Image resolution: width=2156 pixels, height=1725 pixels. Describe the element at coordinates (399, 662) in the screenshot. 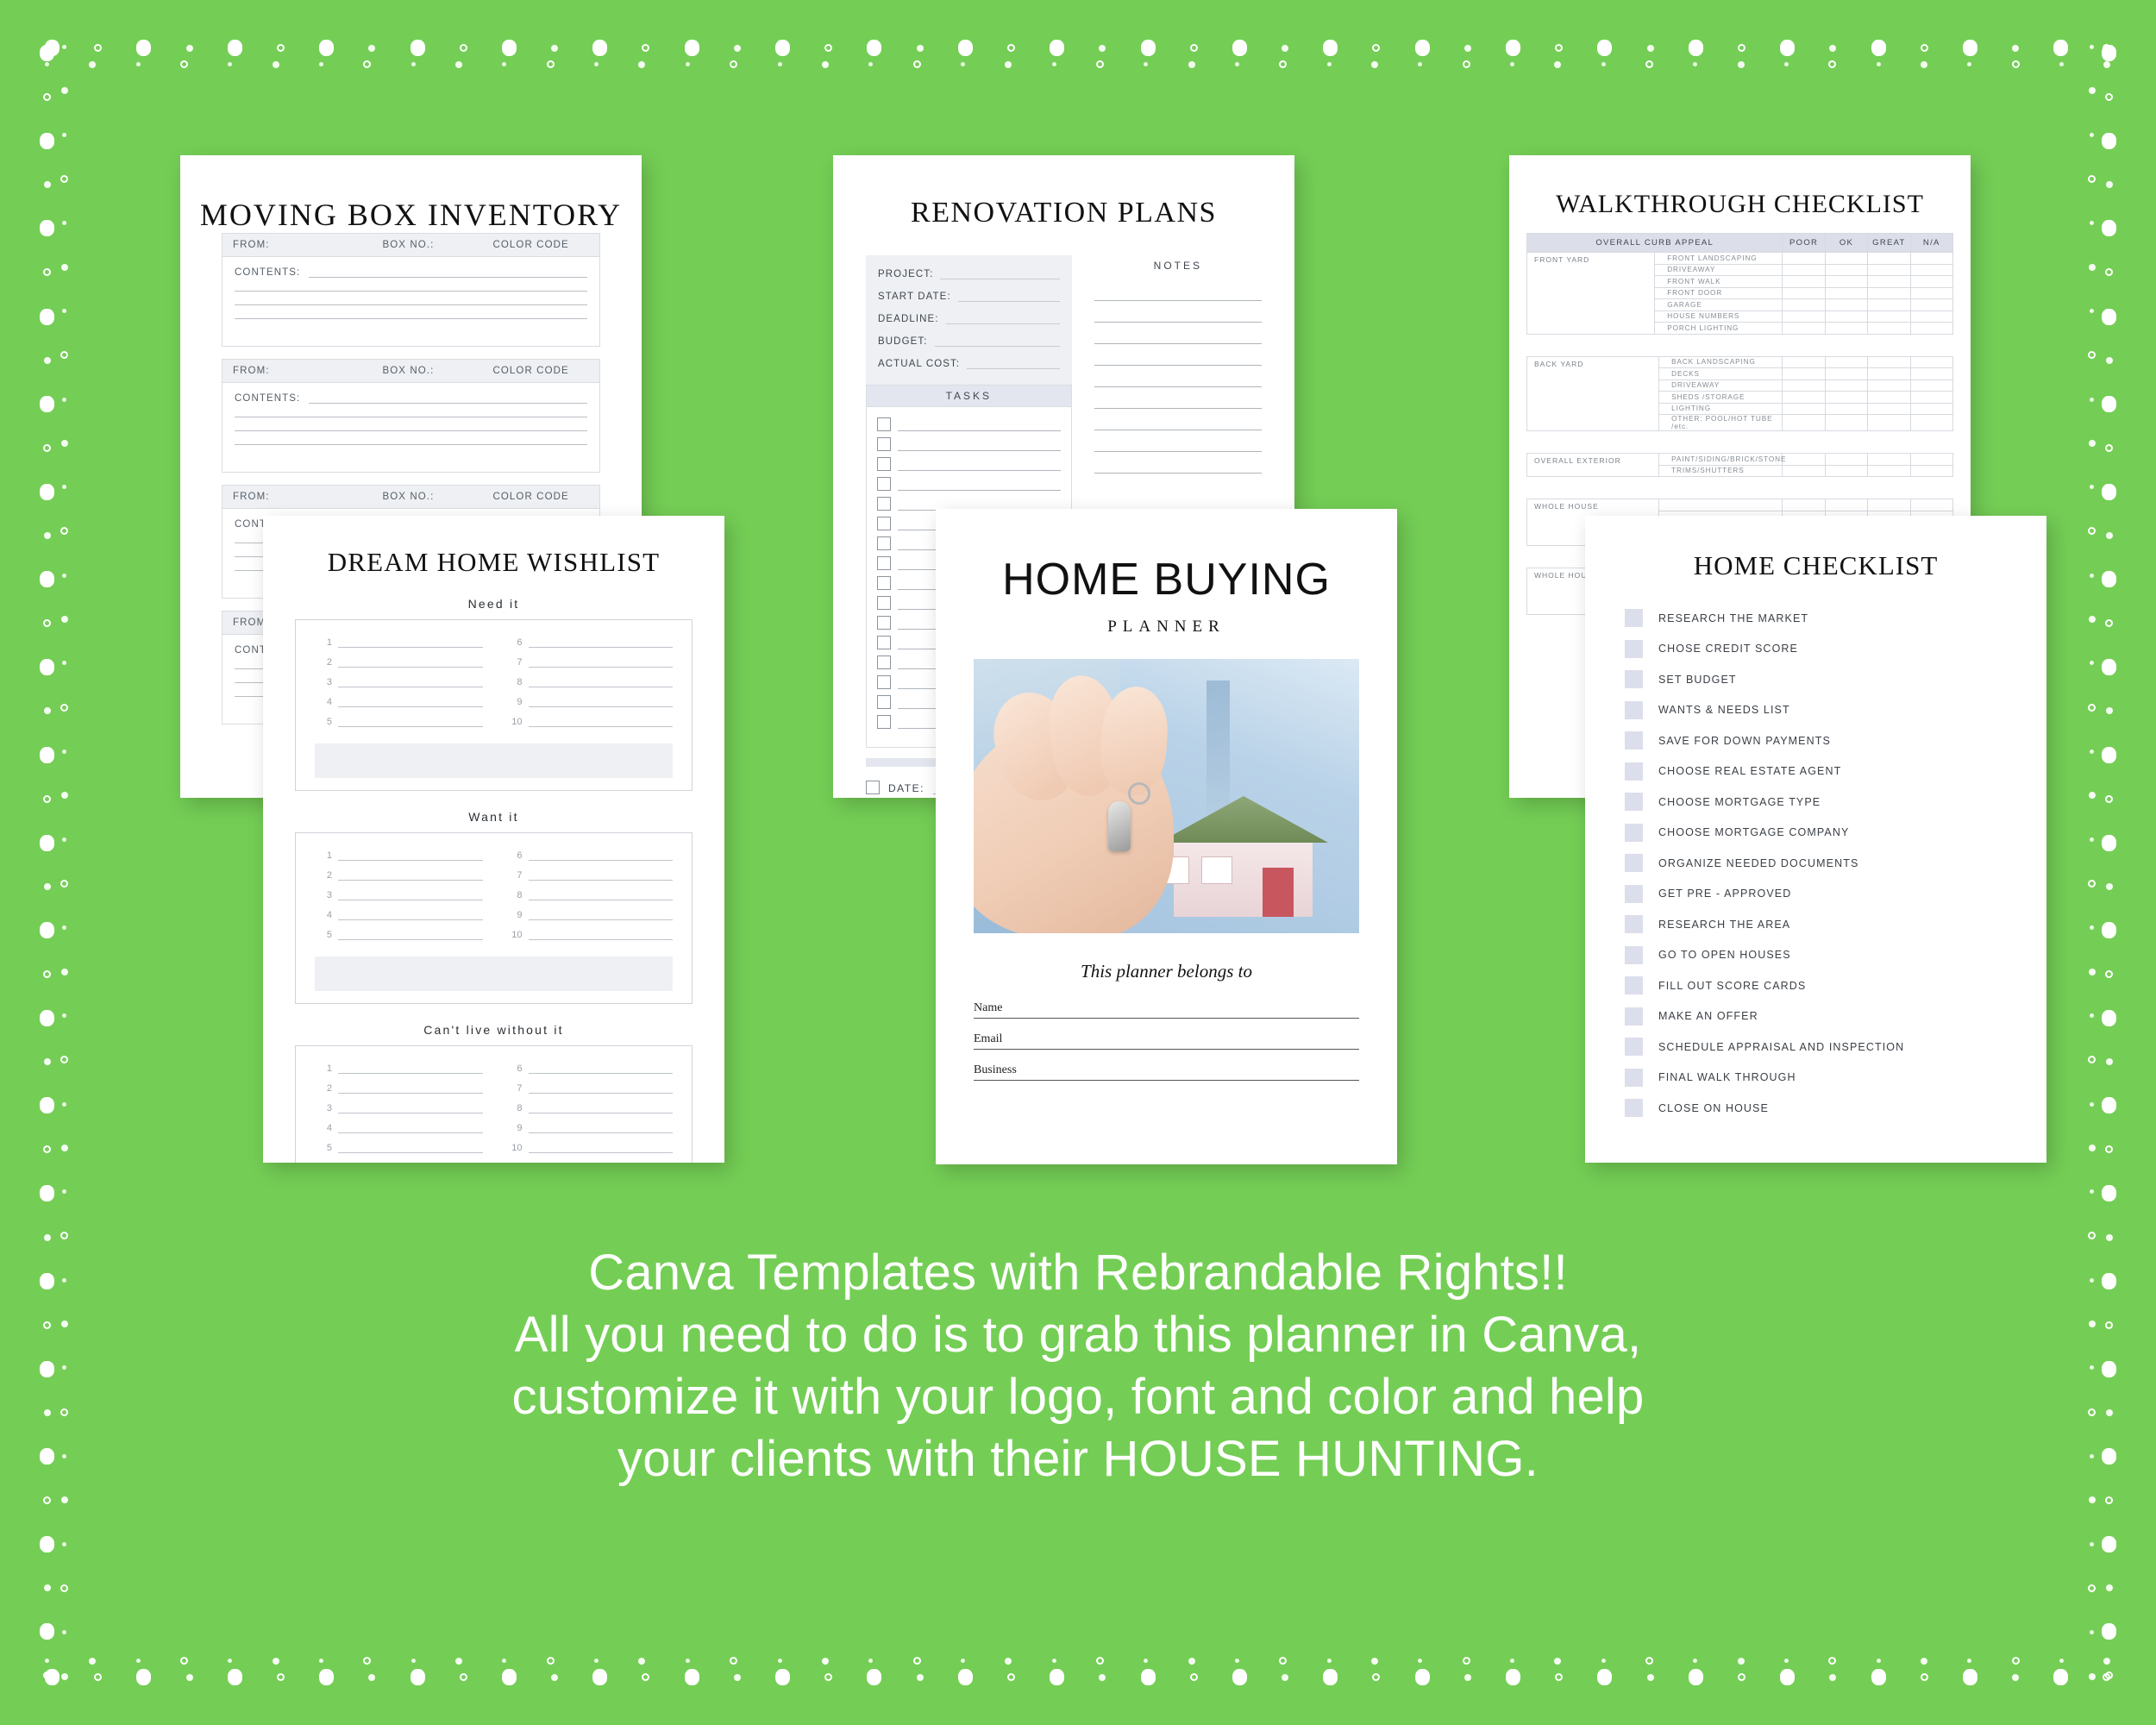

I see `wishlist-line: 2` at that location.